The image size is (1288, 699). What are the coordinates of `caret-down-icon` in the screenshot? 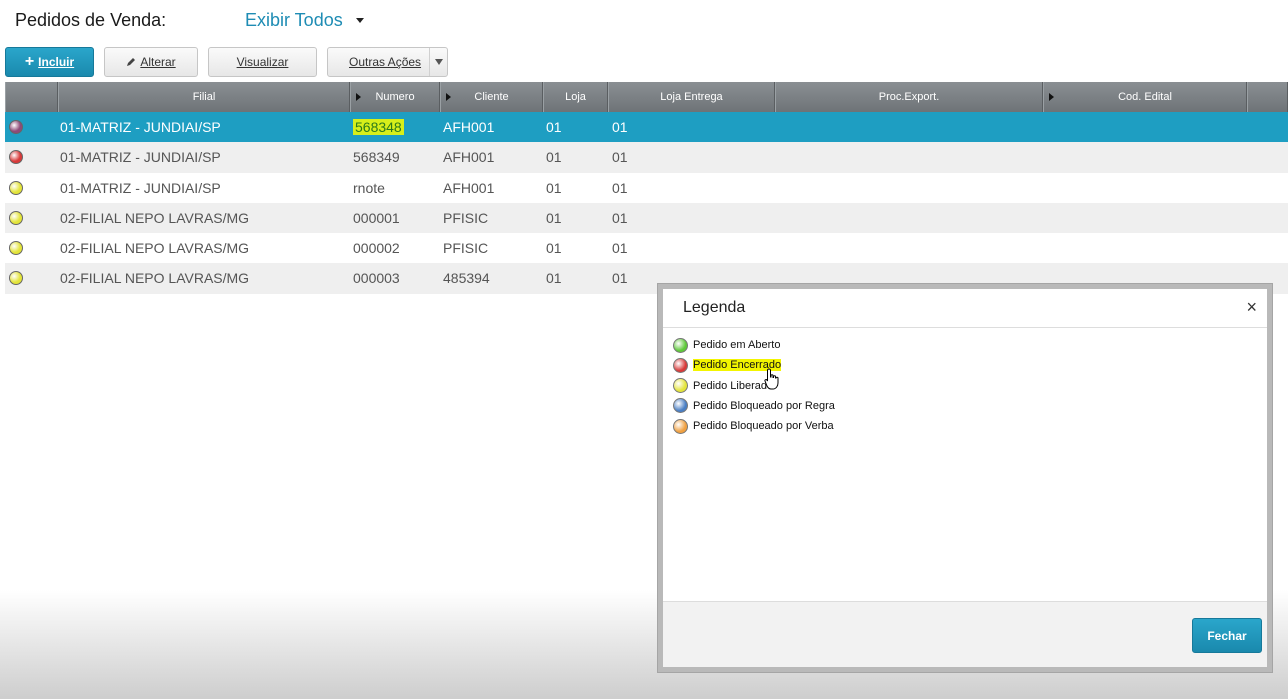 It's located at (438, 62).